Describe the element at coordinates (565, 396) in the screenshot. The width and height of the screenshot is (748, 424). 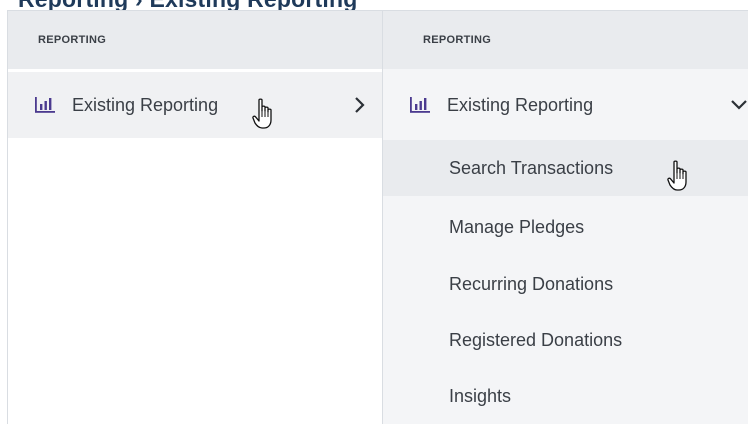
I see `submenu-item-insights: Insights` at that location.